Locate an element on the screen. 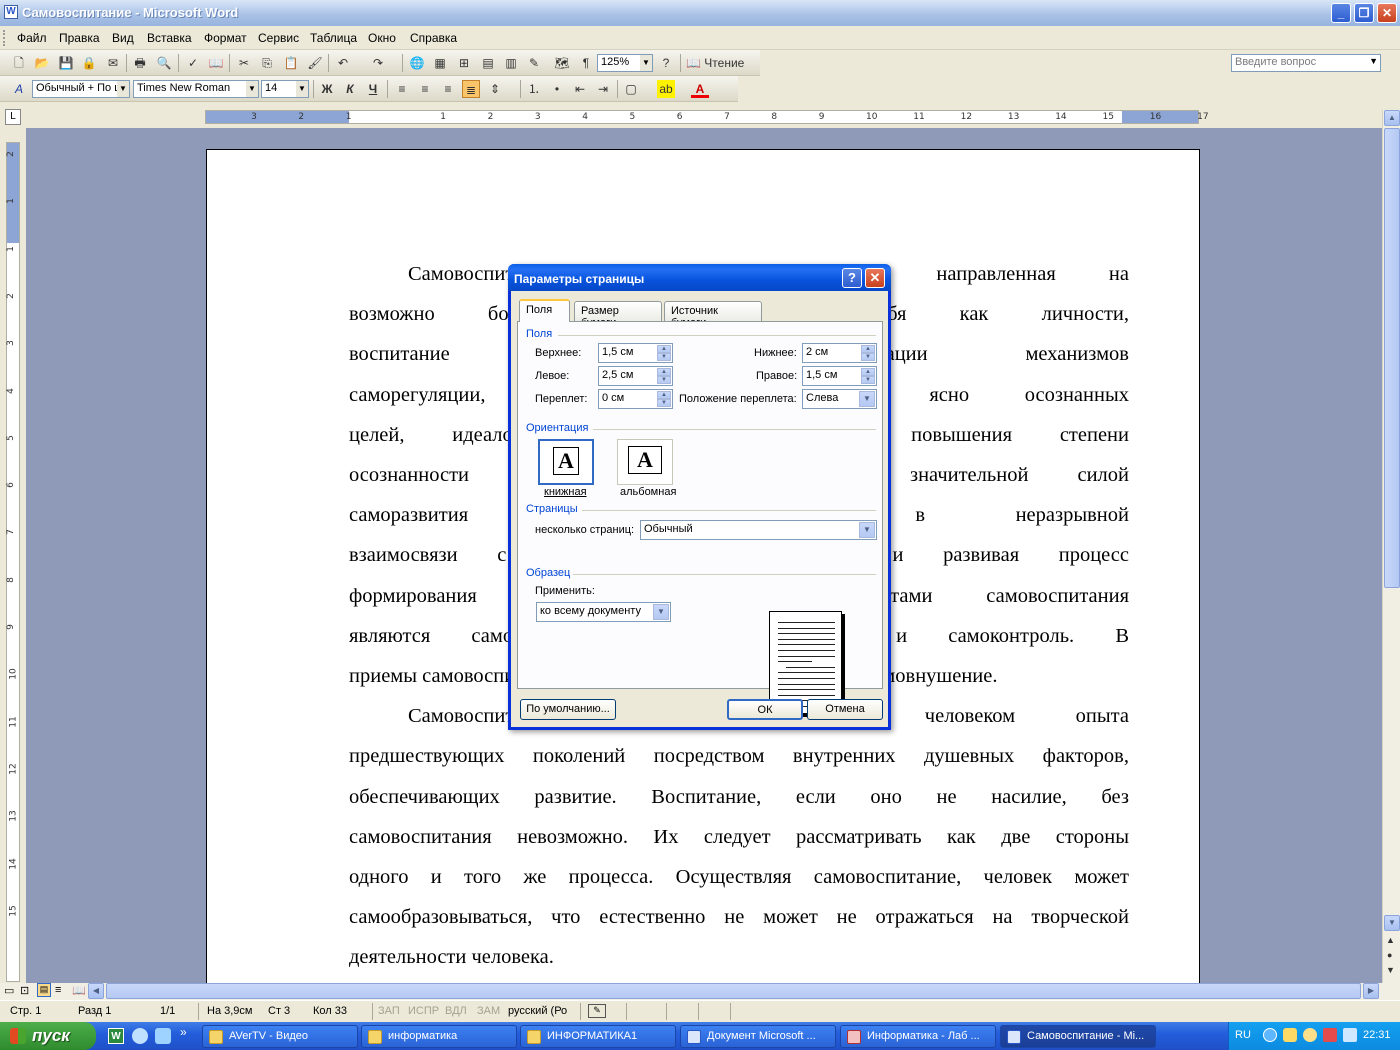 The image size is (1400, 1050). dialog-close-button: ✕ is located at coordinates (875, 278).